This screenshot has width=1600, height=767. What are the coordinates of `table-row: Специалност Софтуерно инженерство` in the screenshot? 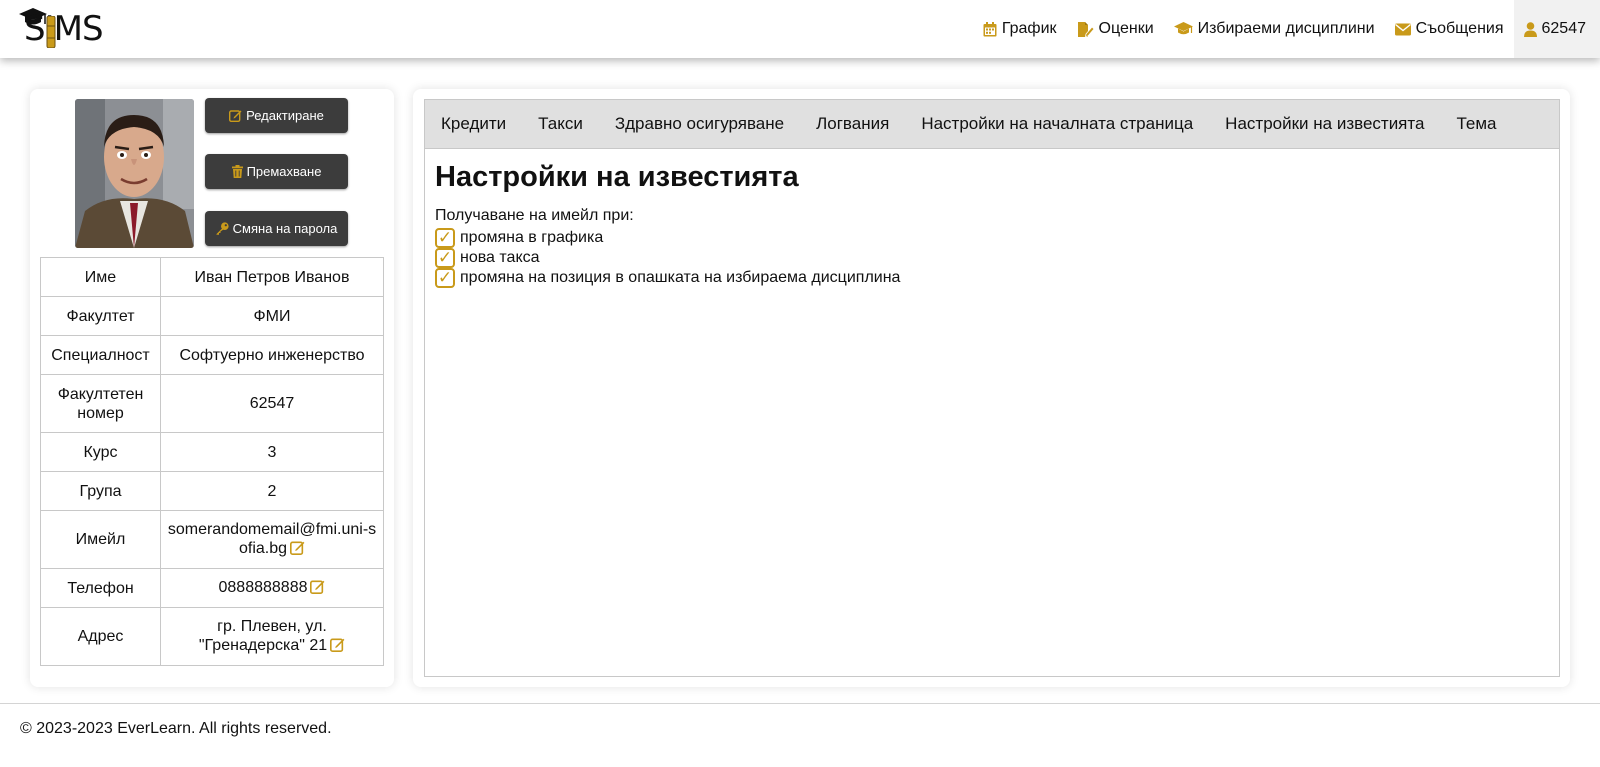 It's located at (212, 355).